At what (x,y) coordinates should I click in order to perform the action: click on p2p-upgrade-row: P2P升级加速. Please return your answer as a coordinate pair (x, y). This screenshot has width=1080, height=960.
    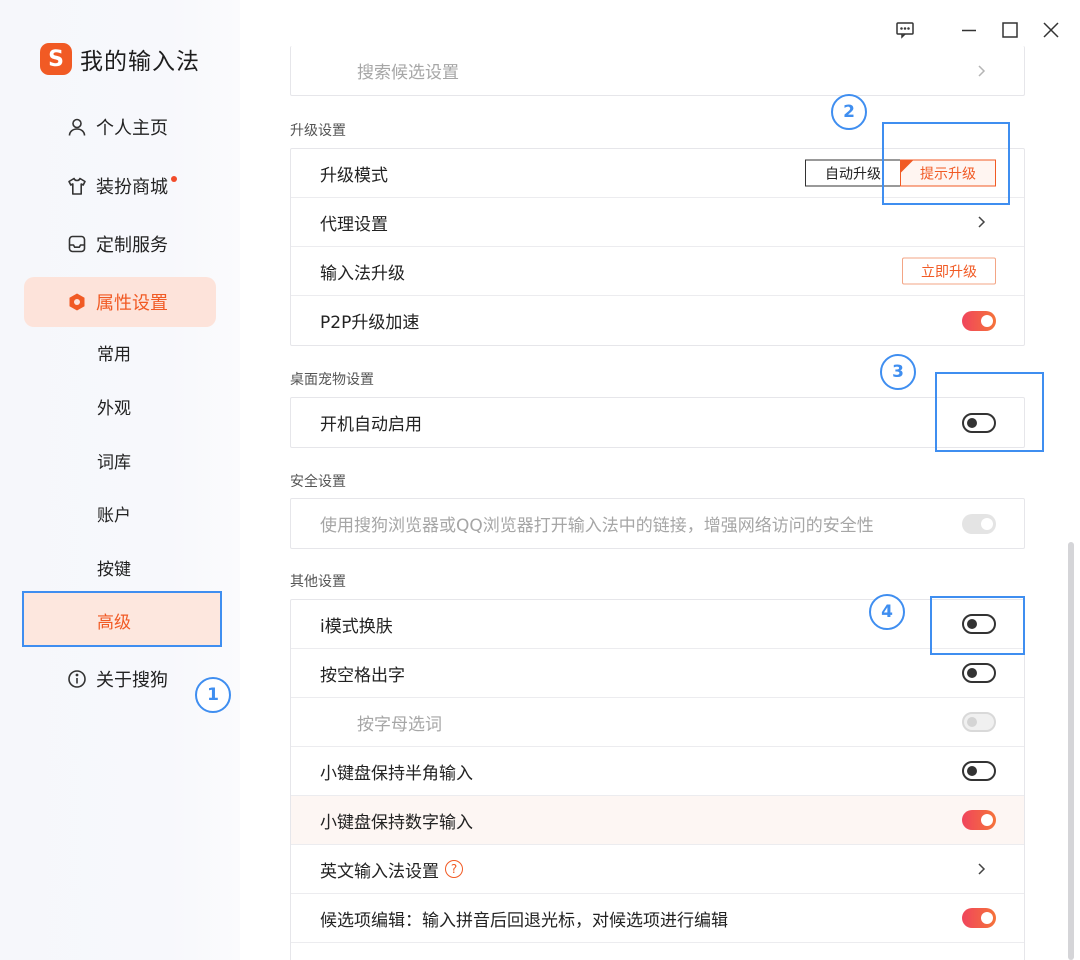
    Looking at the image, I should click on (657, 320).